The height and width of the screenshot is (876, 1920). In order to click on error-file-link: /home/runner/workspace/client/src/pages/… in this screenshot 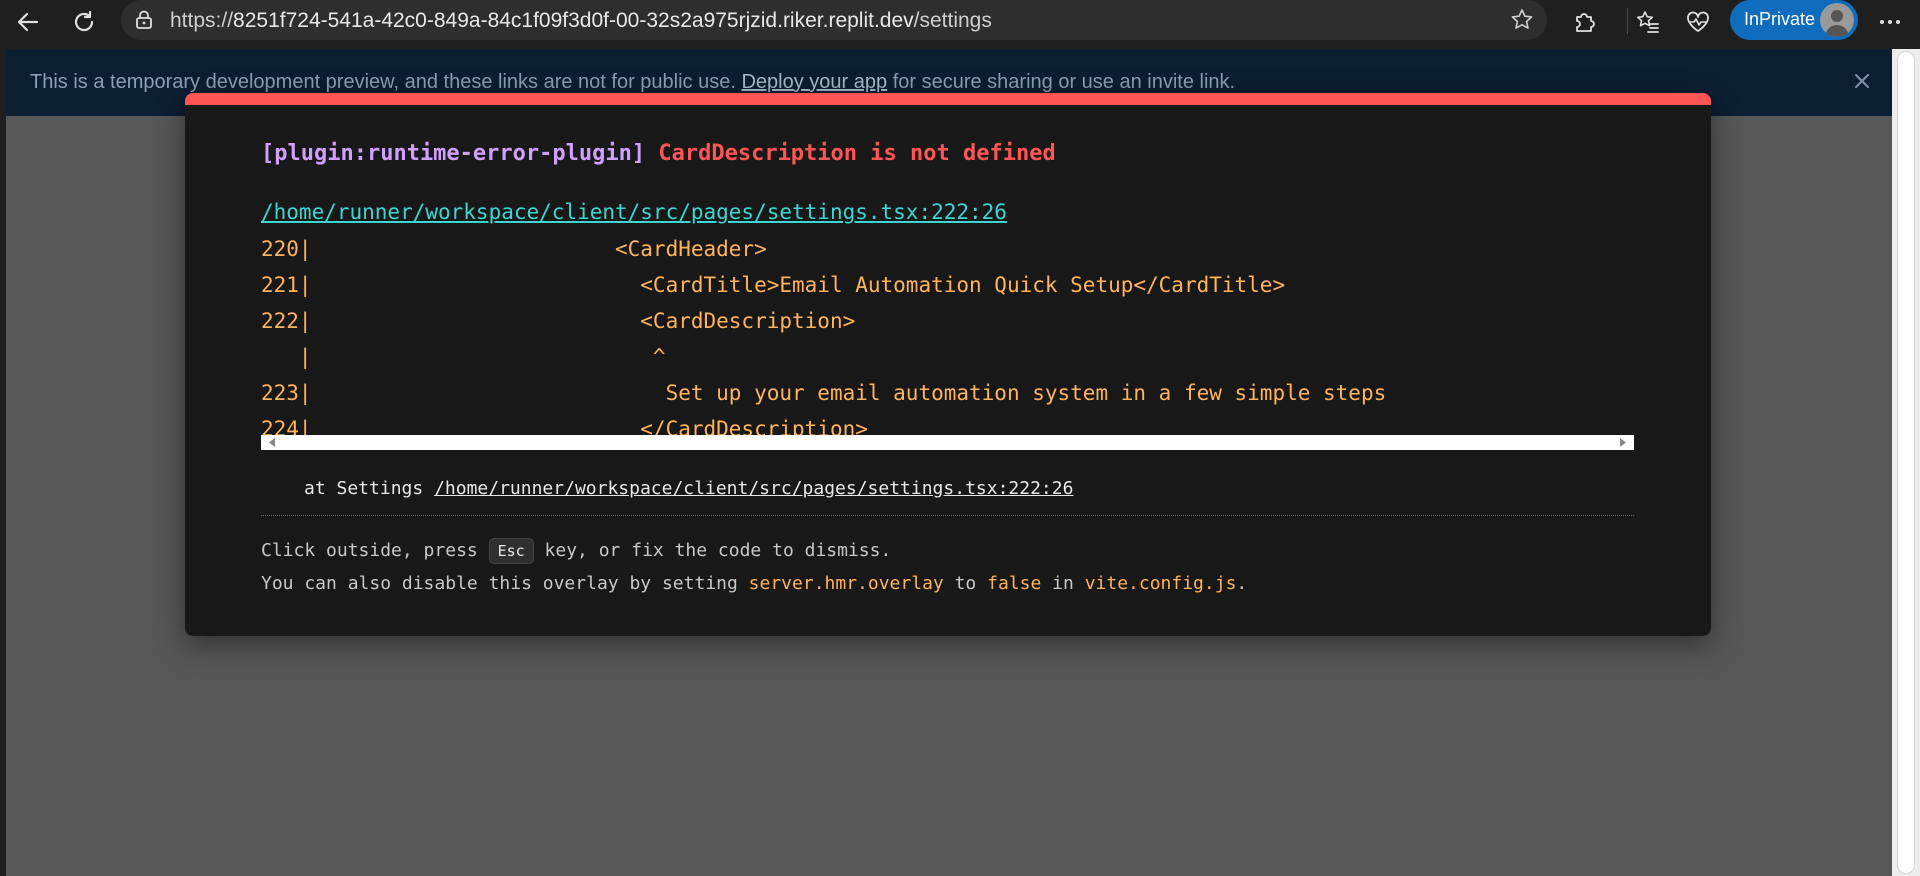, I will do `click(634, 212)`.